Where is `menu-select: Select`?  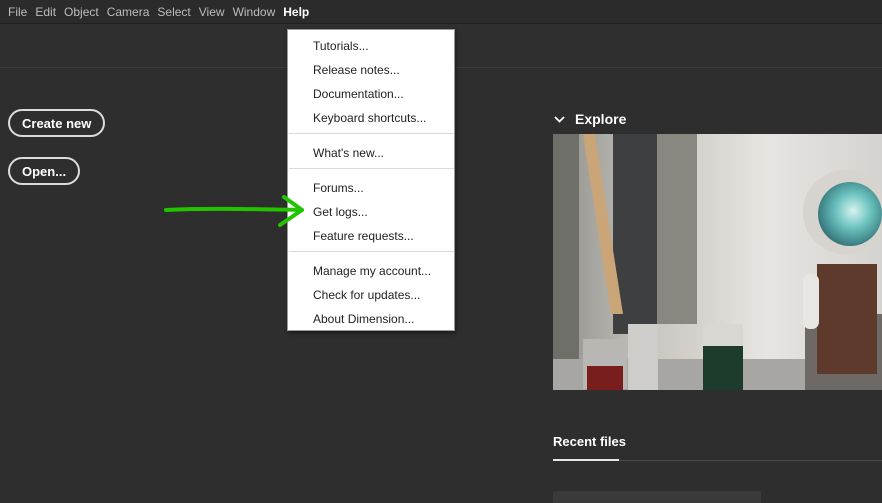
menu-select: Select is located at coordinates (173, 12).